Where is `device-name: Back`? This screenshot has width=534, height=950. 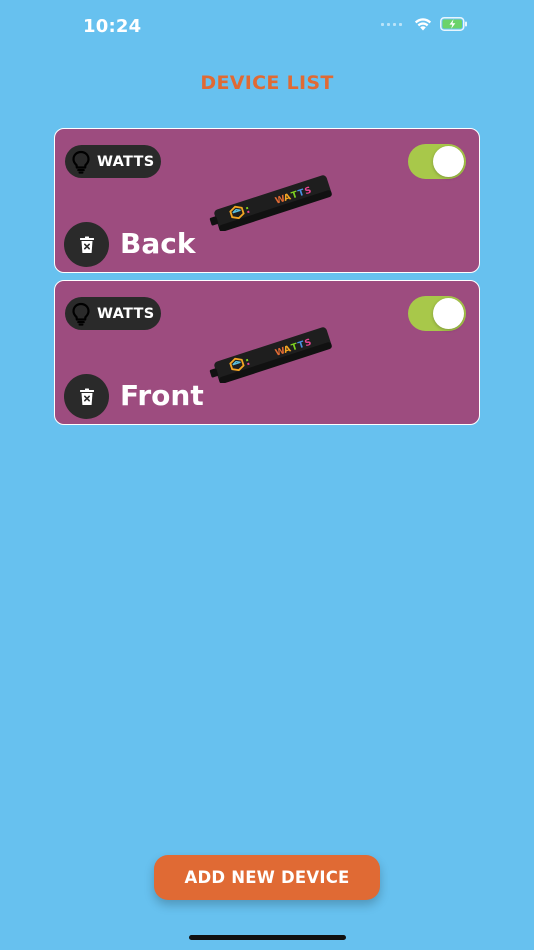
device-name: Back is located at coordinates (158, 243).